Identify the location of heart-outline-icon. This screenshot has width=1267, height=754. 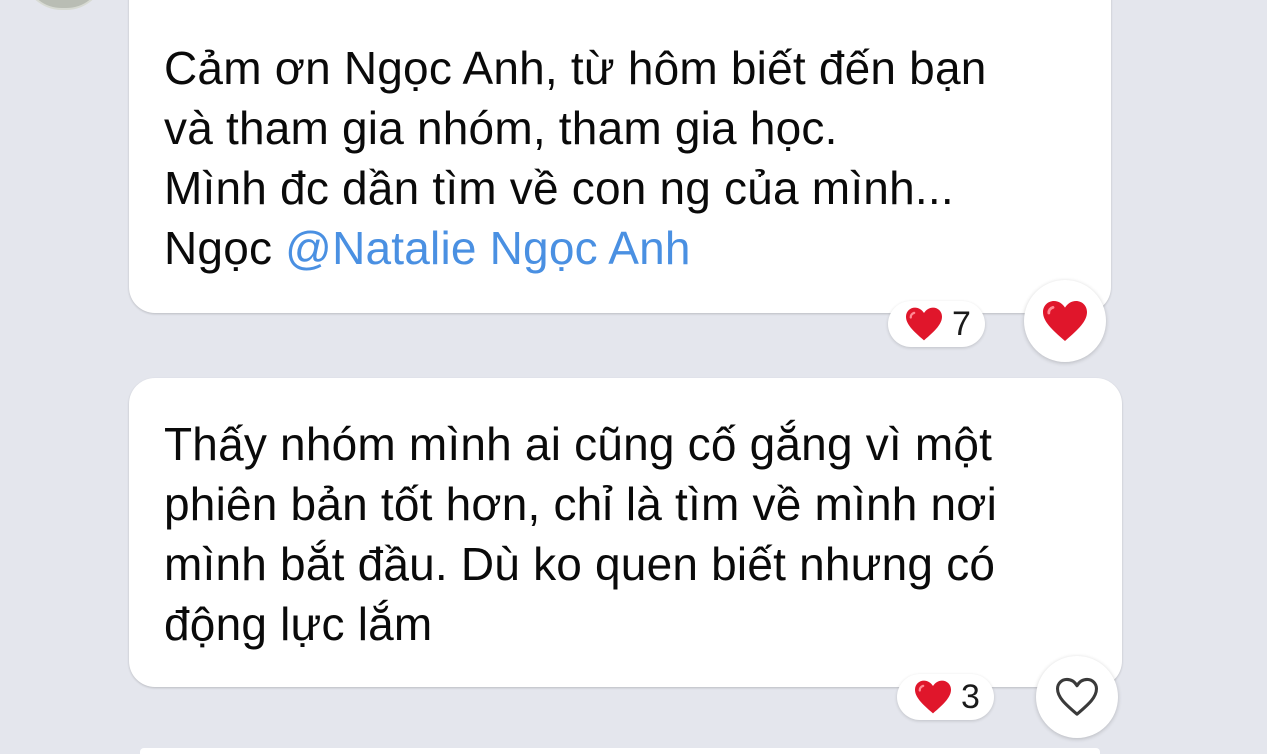
(1077, 696).